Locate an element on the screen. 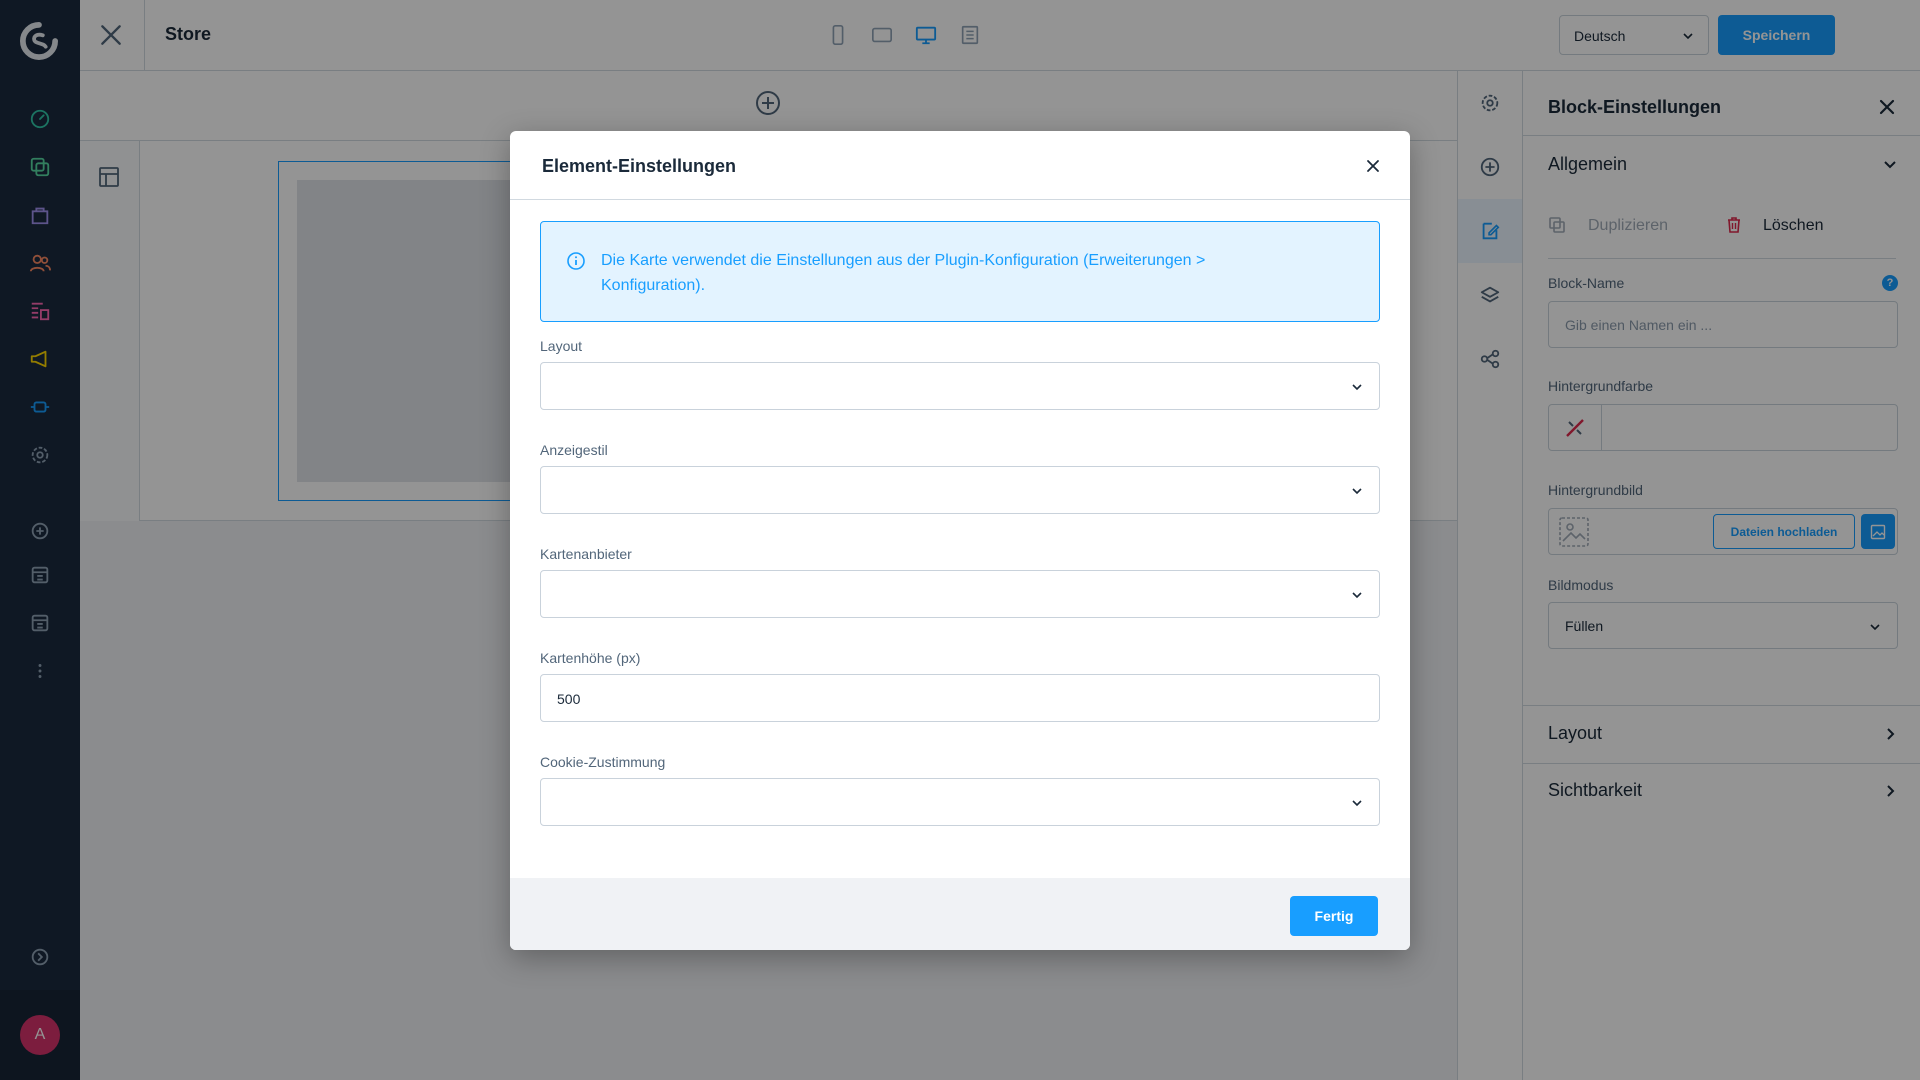 Image resolution: width=1920 pixels, height=1080 pixels. display-style-select is located at coordinates (960, 490).